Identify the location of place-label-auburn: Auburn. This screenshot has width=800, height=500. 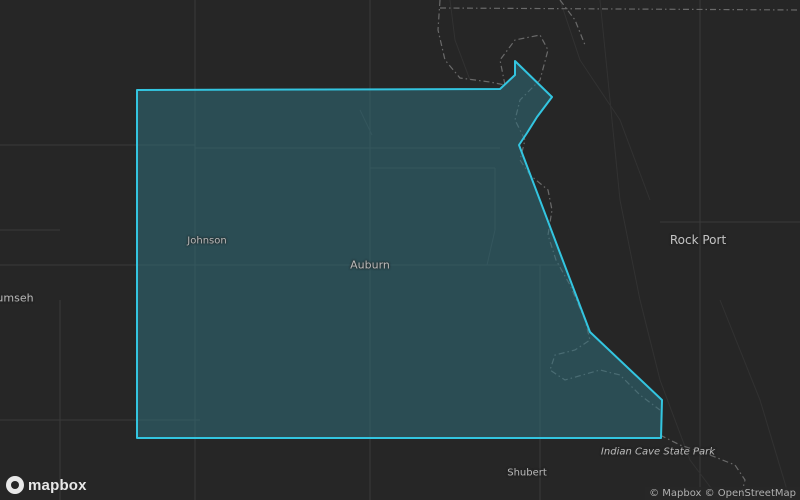
(370, 265).